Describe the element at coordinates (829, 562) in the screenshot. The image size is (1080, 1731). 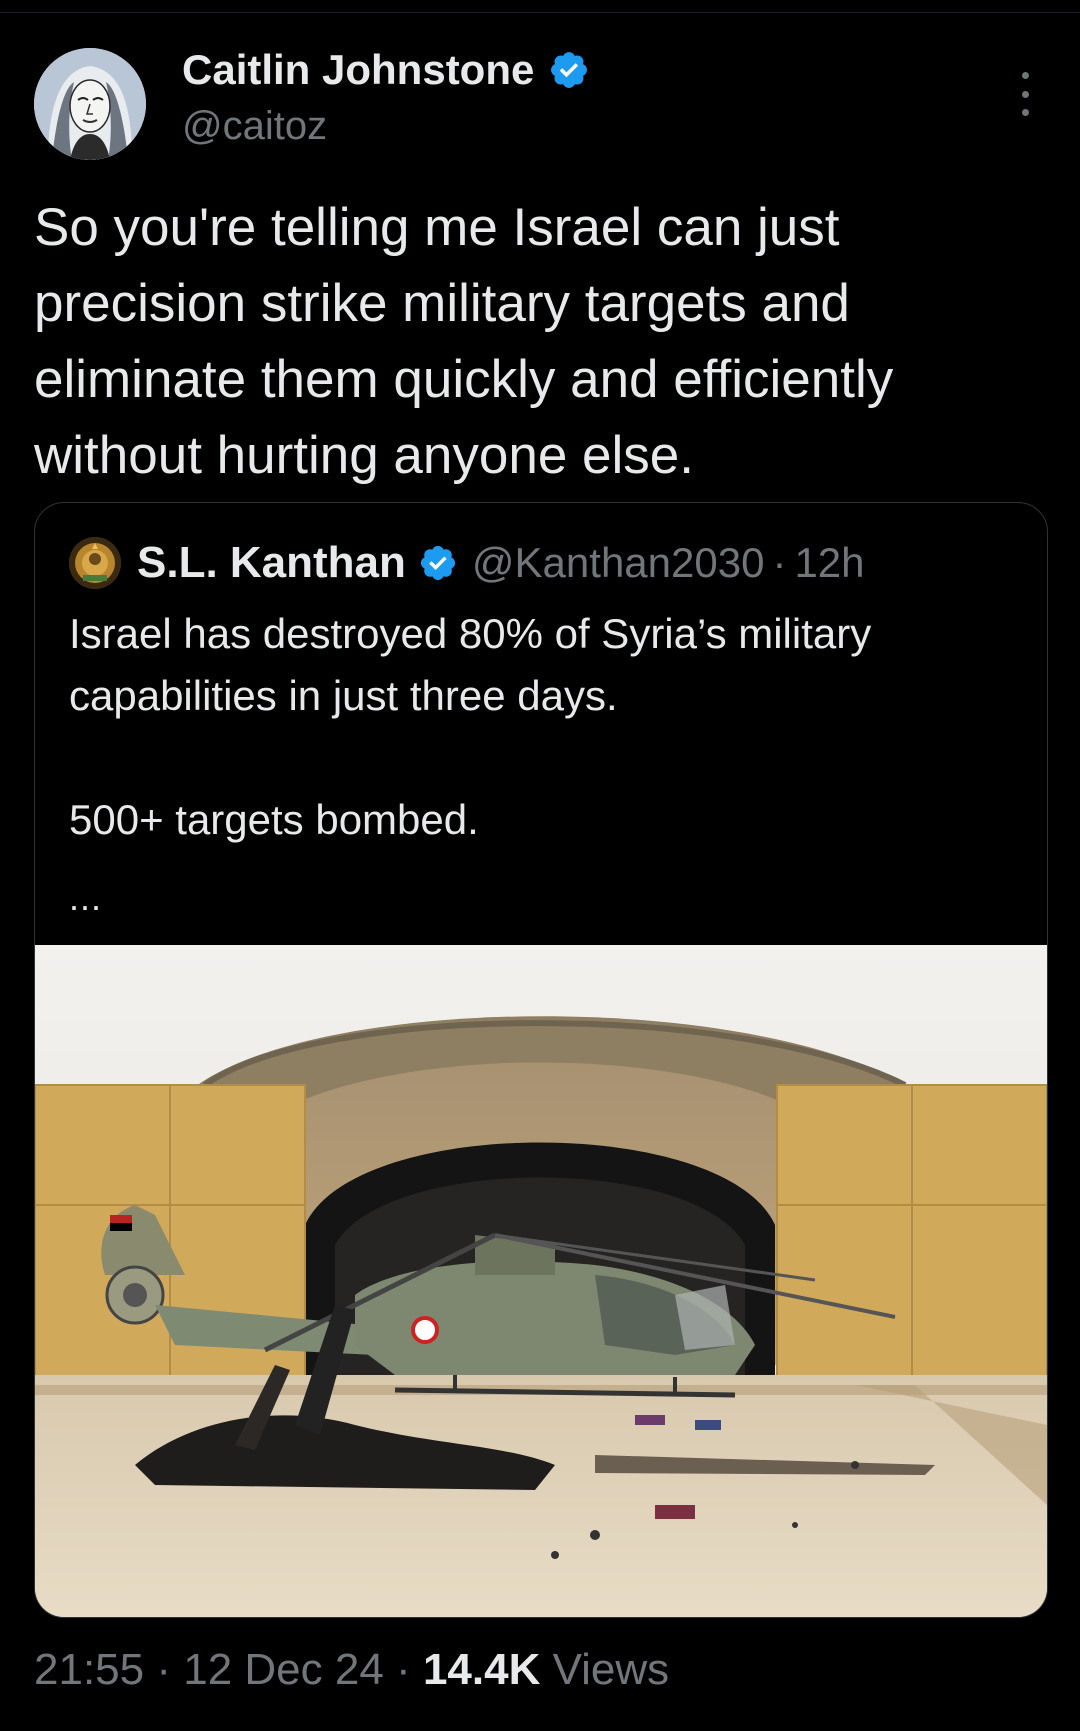
I see `quoted-age: 12h` at that location.